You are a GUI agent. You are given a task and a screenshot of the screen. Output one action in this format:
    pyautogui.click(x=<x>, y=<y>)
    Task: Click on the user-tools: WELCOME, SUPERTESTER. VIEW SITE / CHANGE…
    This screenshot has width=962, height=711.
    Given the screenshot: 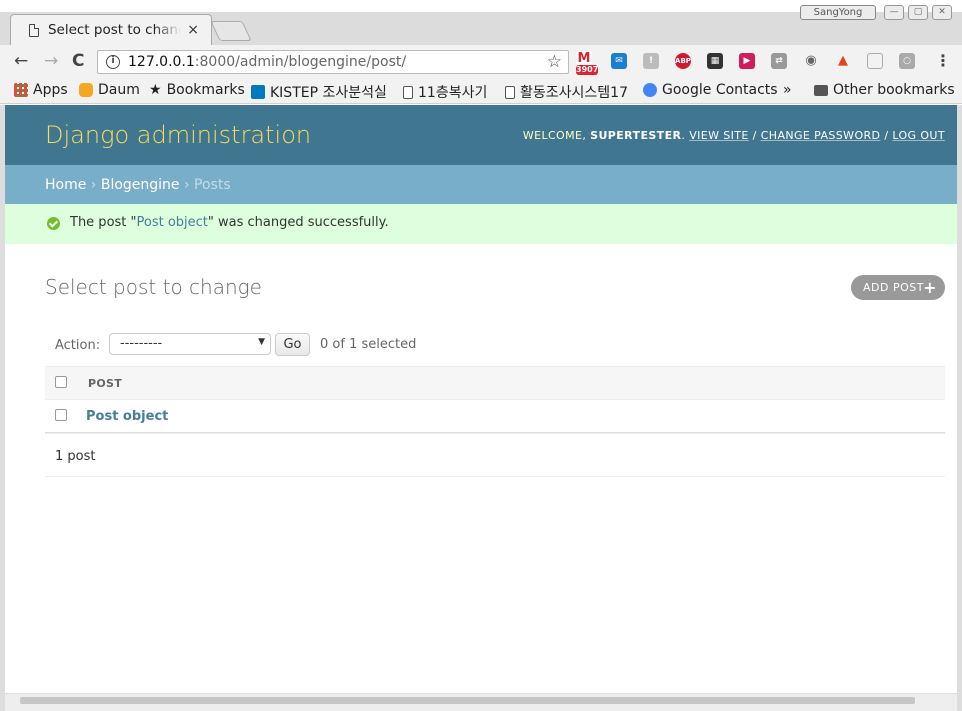 What is the action you would take?
    pyautogui.click(x=733, y=135)
    